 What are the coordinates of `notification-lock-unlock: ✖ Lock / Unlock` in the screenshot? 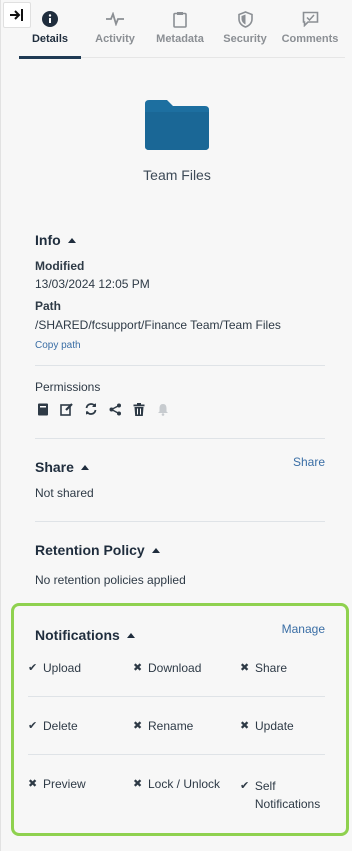 It's located at (176, 784).